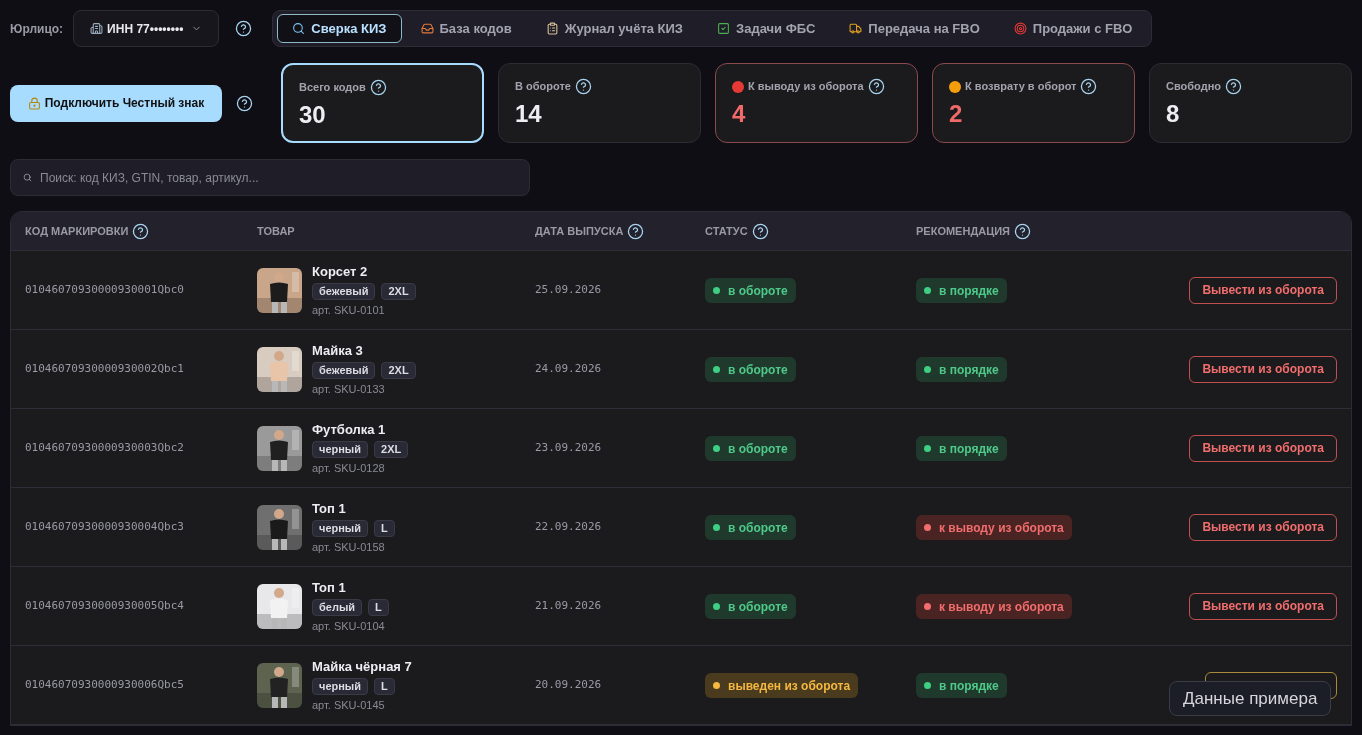  I want to click on column-header: СТАТУС, so click(726, 231).